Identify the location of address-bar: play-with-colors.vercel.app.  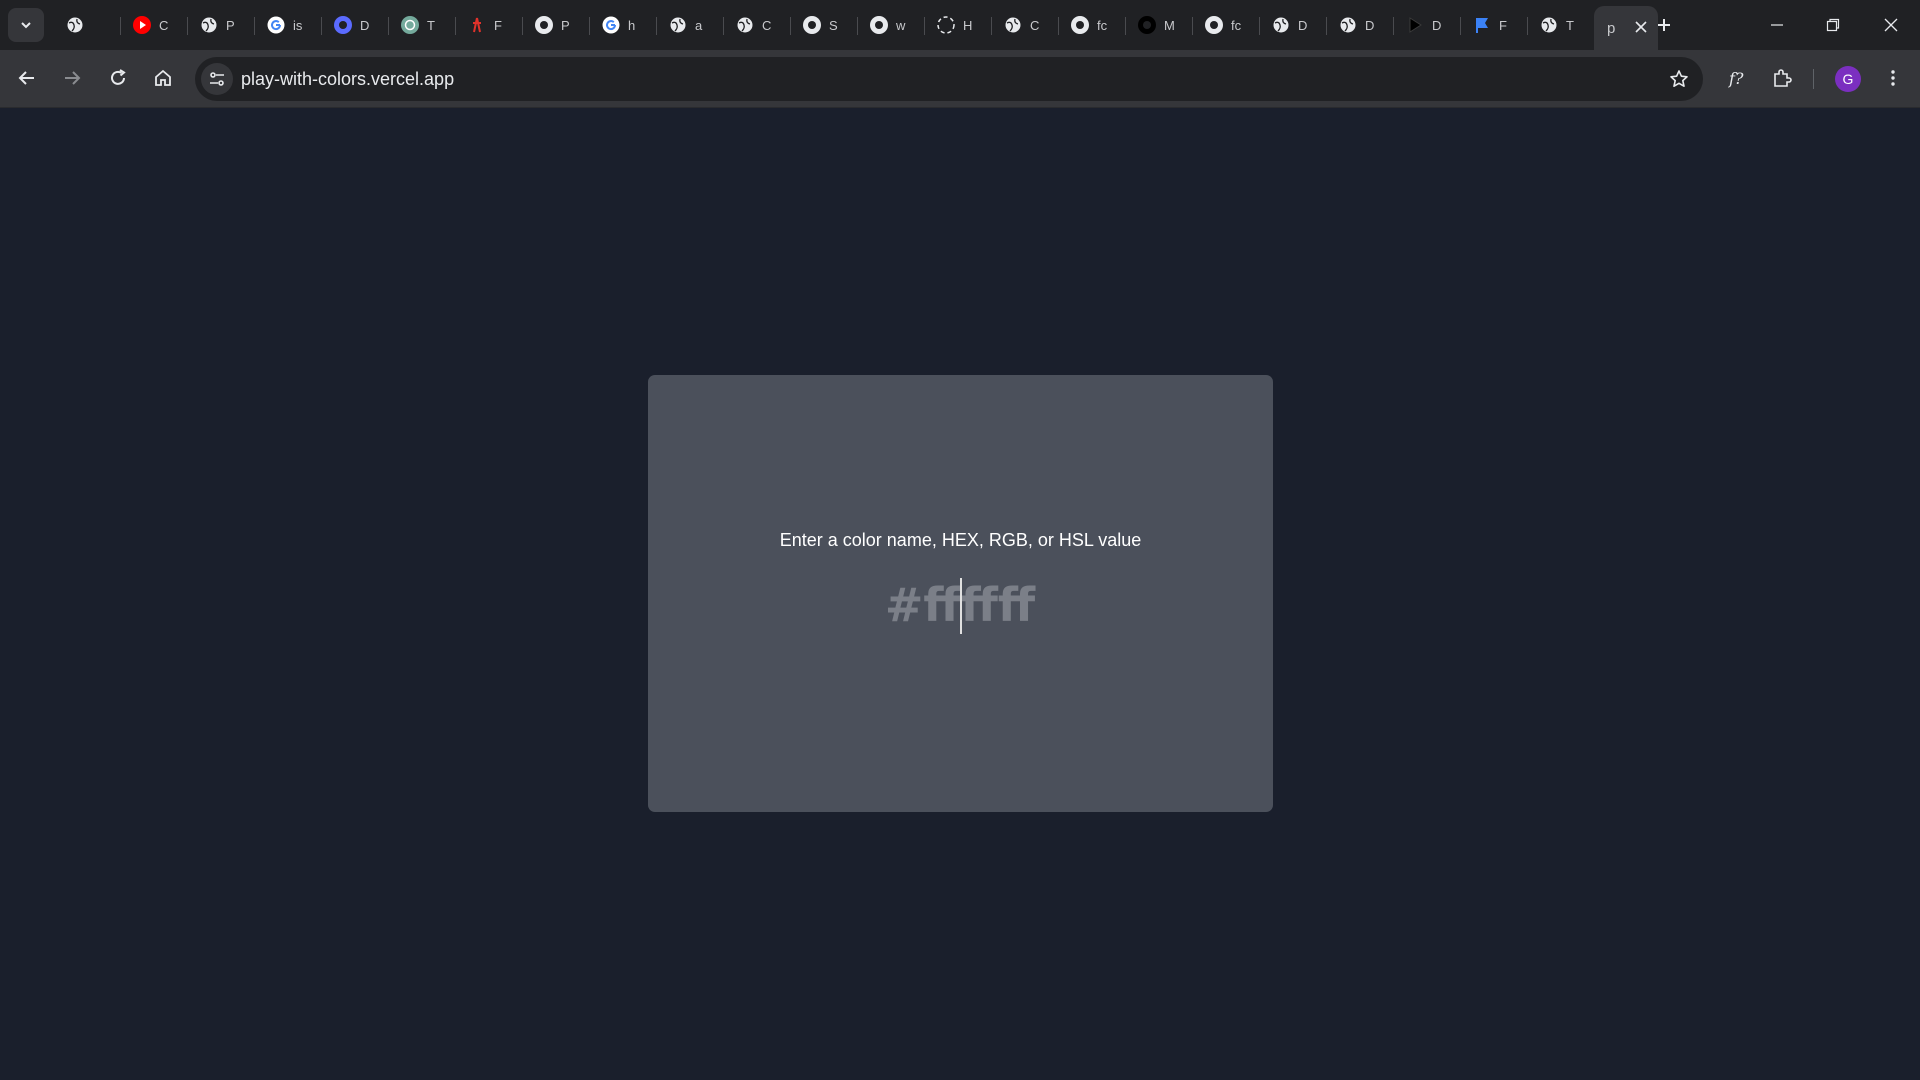
(949, 79).